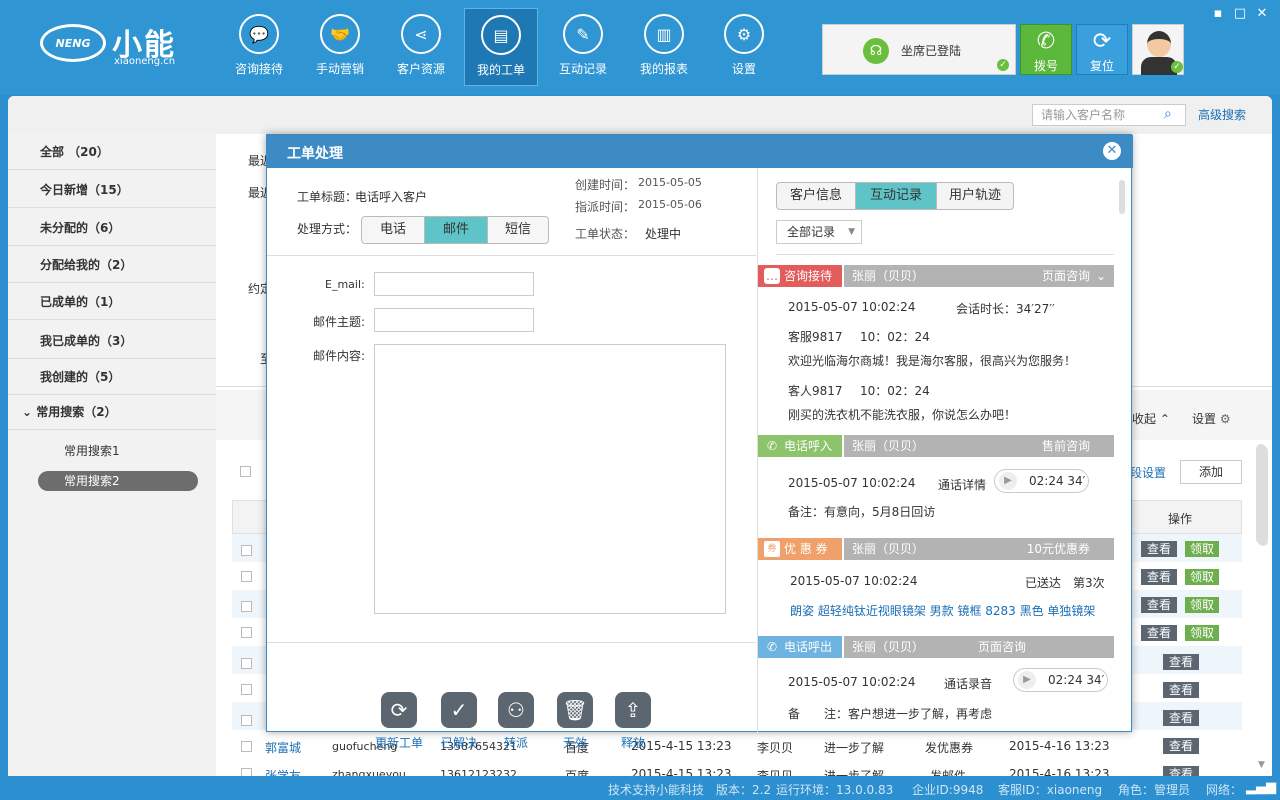 This screenshot has height=800, width=1280. Describe the element at coordinates (459, 721) in the screenshot. I see `resolved-button: ✓ 已解决` at that location.